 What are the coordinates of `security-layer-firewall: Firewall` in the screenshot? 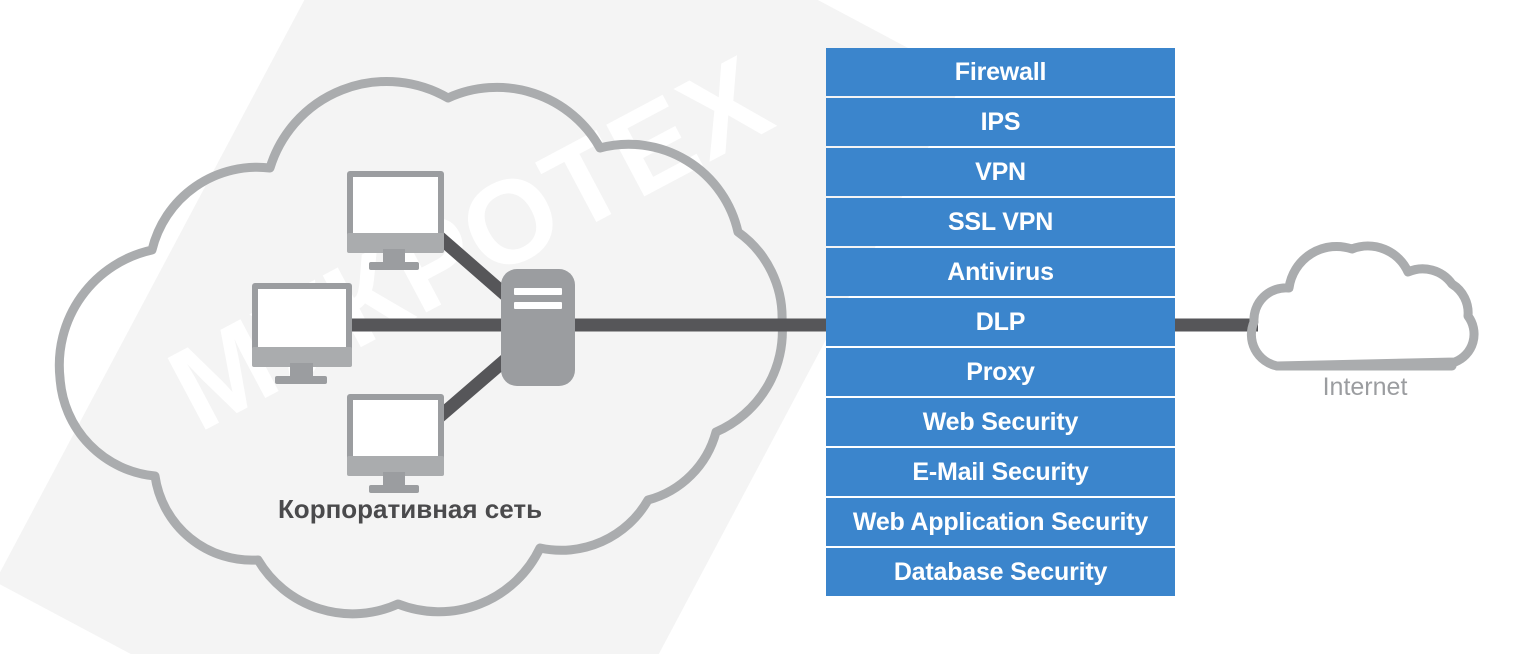 It's located at (1000, 72).